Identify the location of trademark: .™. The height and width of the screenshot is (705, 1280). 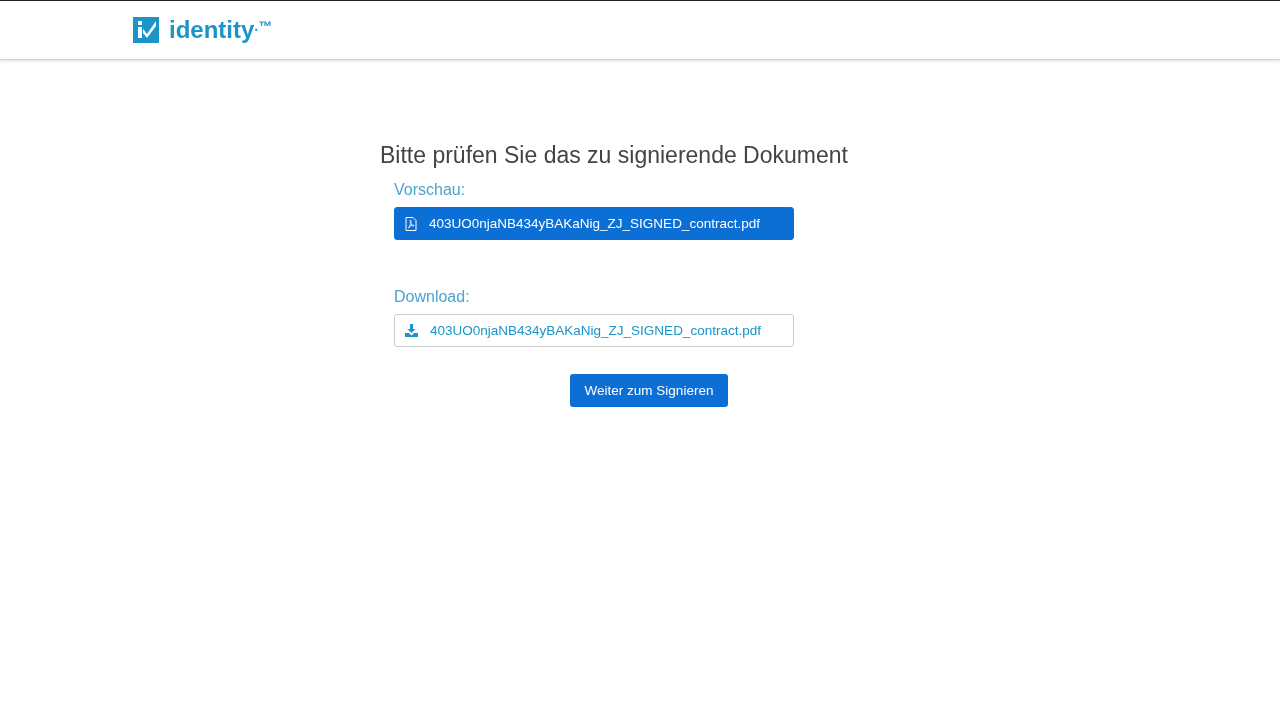
(263, 26).